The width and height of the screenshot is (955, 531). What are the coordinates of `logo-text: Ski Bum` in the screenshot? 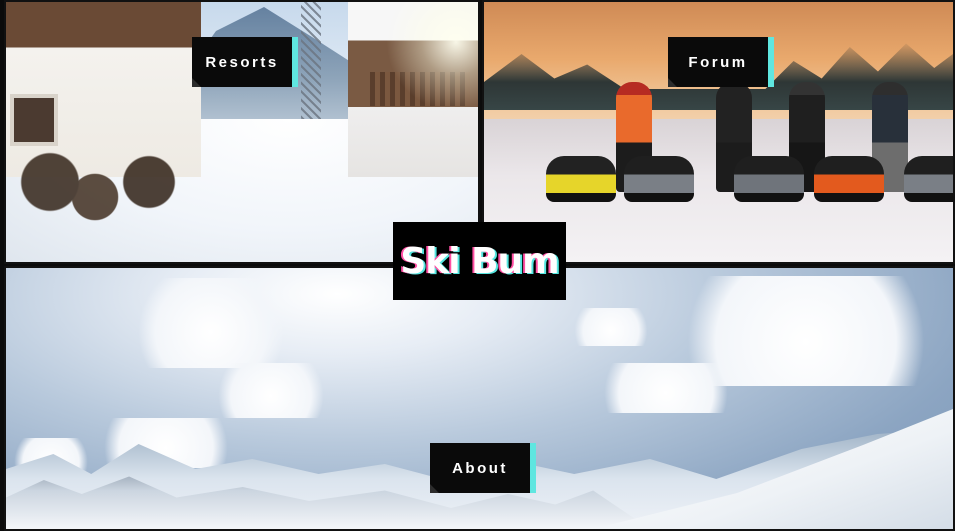 It's located at (479, 261).